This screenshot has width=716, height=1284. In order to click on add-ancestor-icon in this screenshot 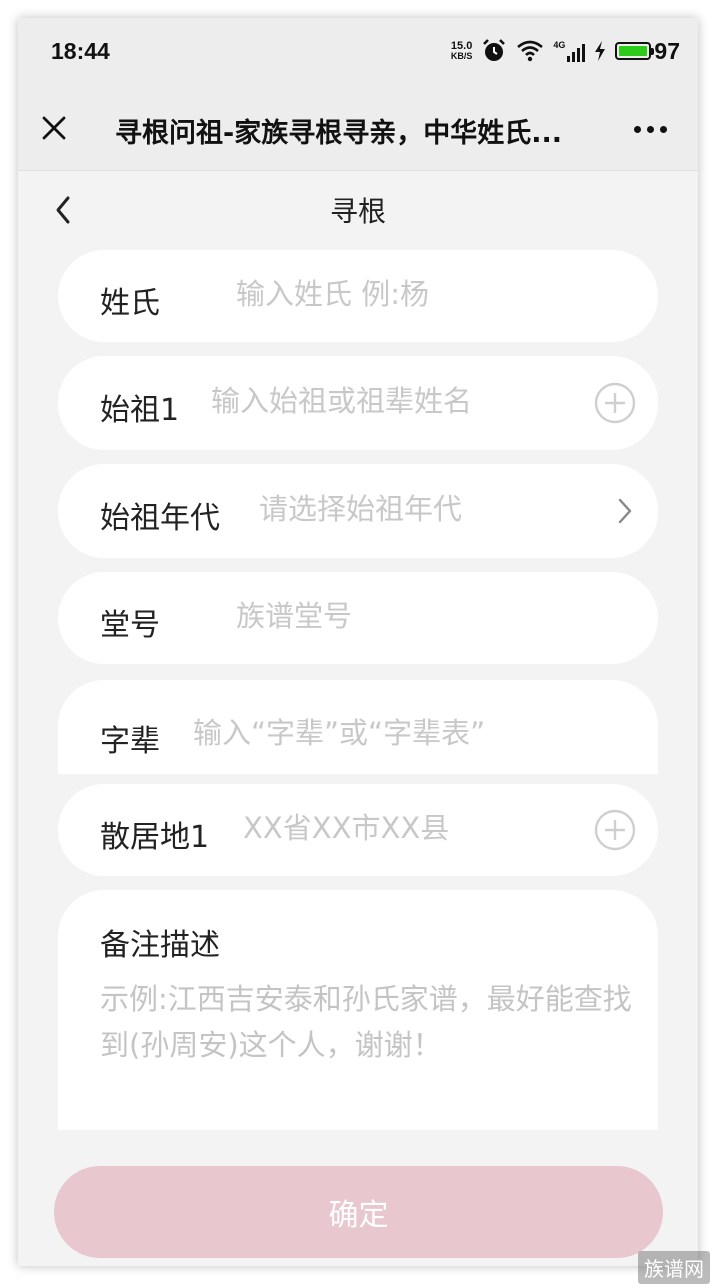, I will do `click(615, 403)`.